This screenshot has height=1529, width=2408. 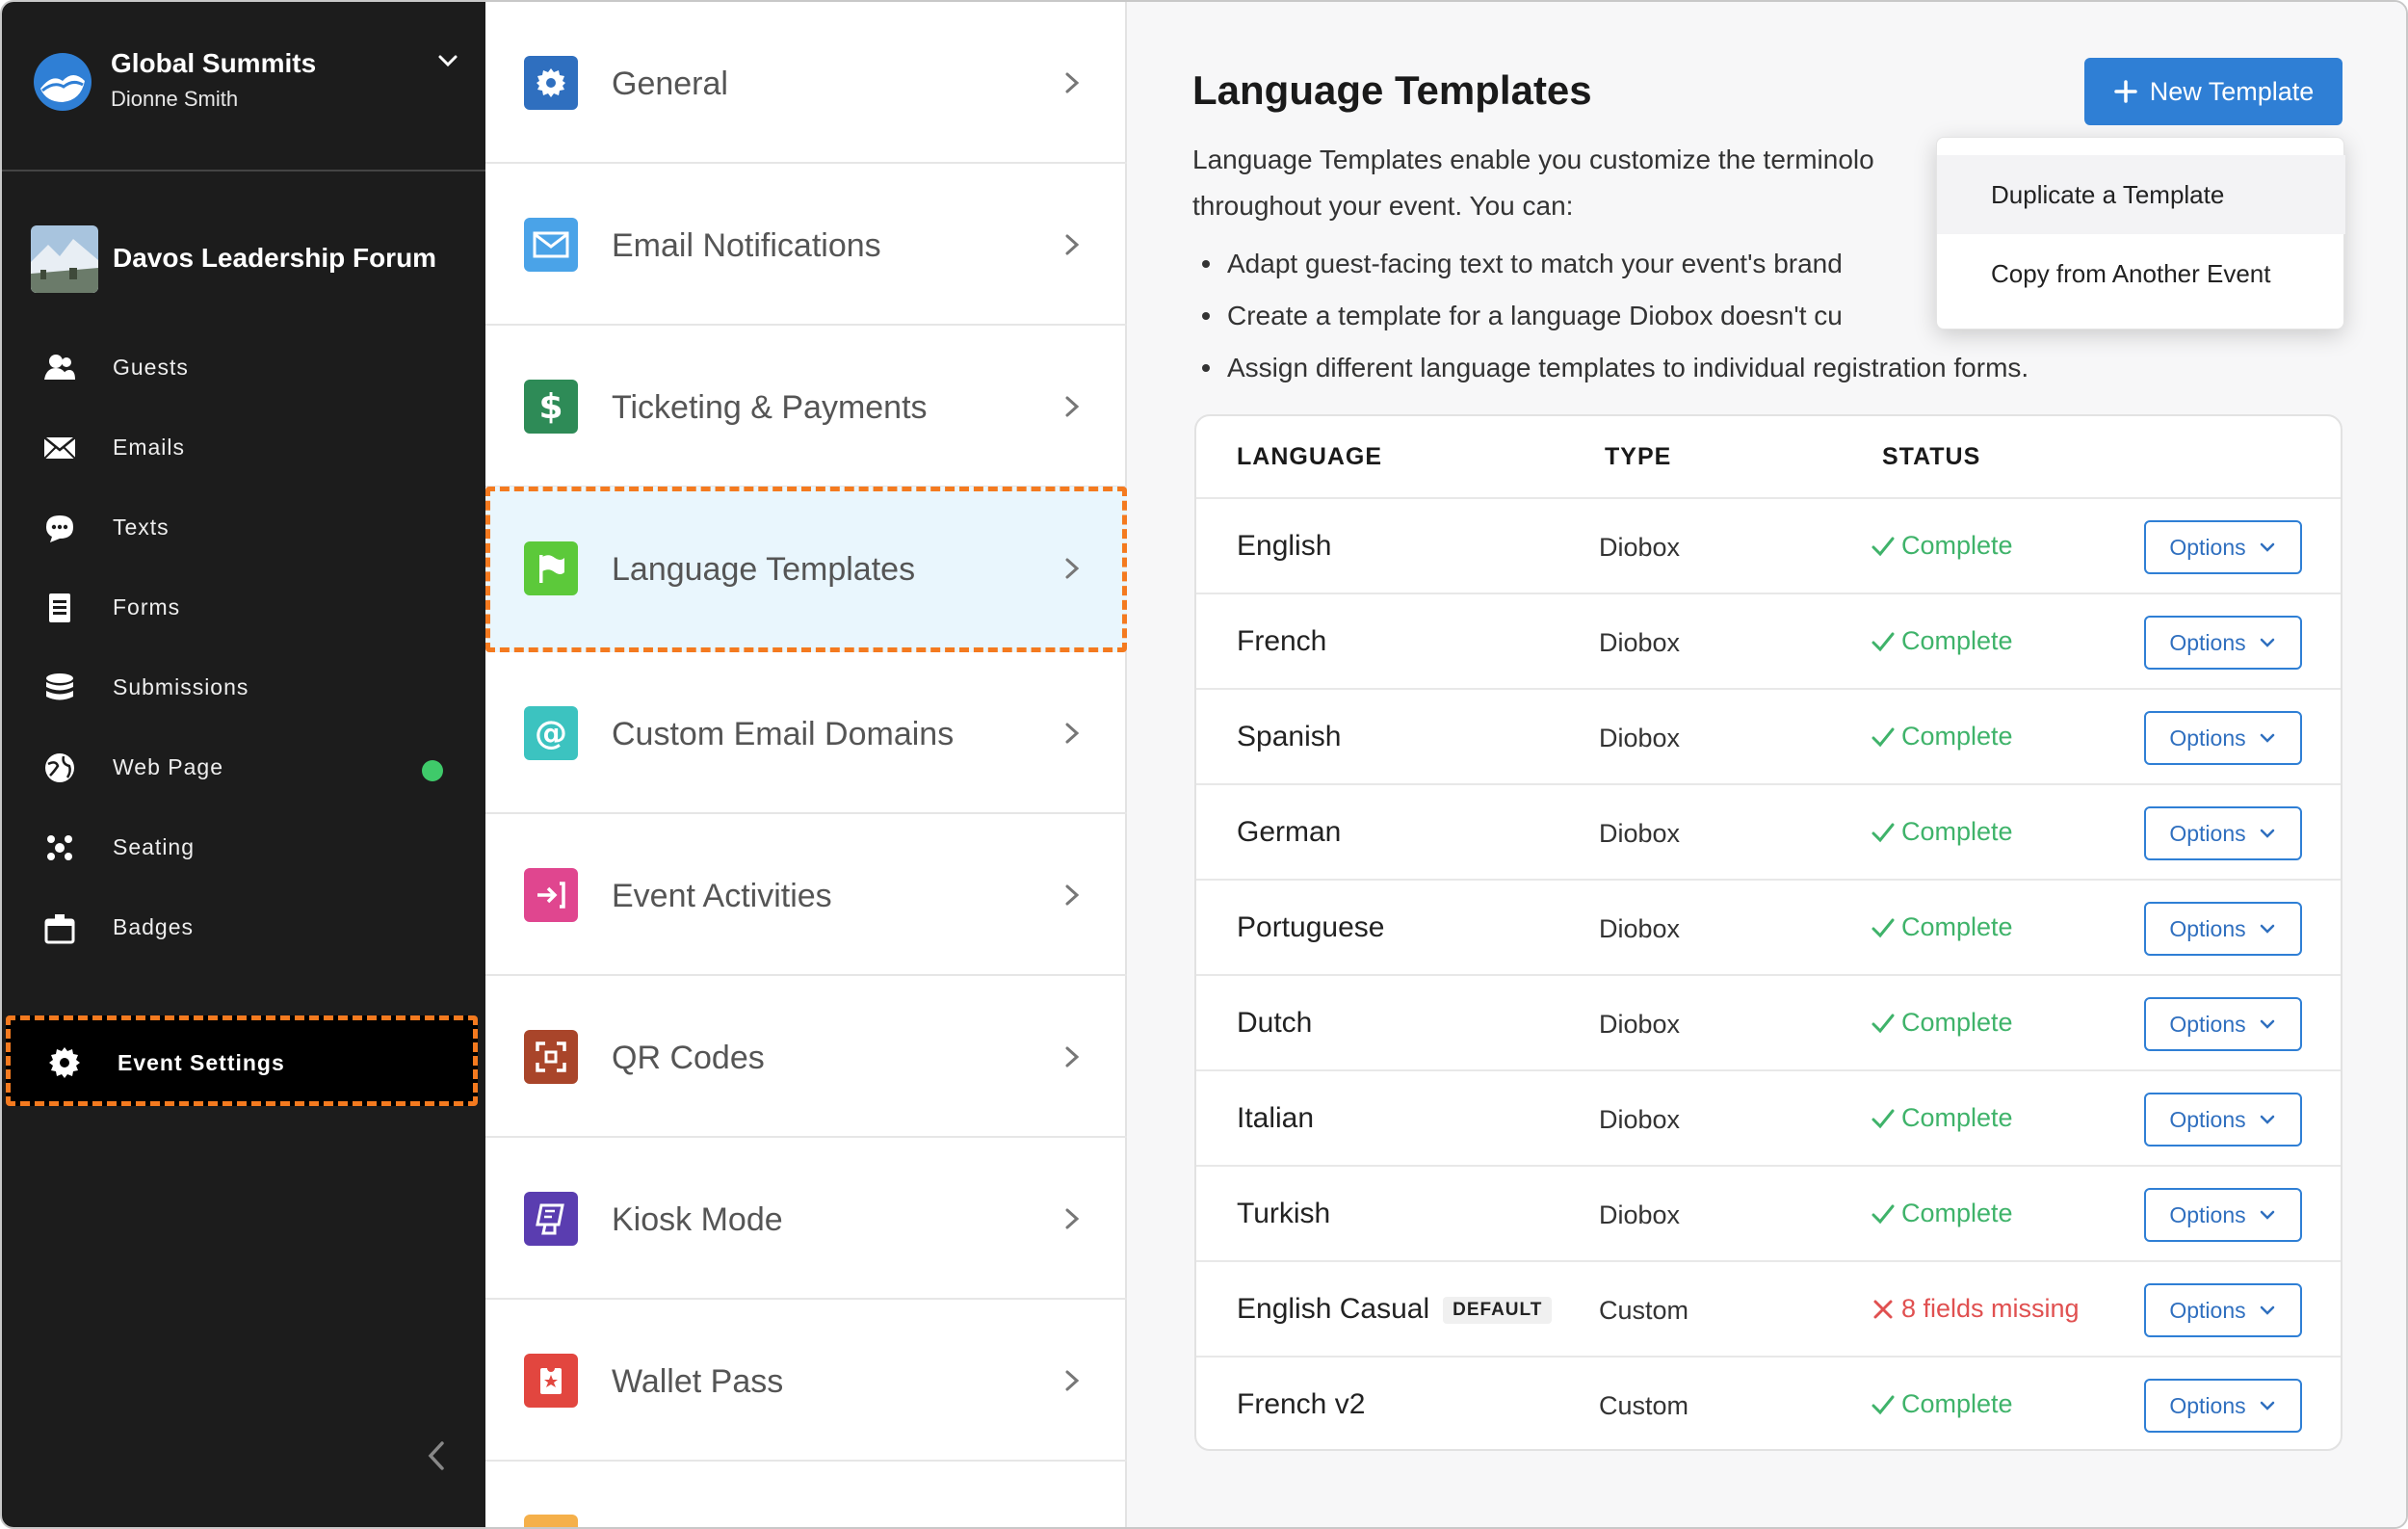 What do you see at coordinates (252, 261) in the screenshot?
I see `current-event: Davos Leadership Forum` at bounding box center [252, 261].